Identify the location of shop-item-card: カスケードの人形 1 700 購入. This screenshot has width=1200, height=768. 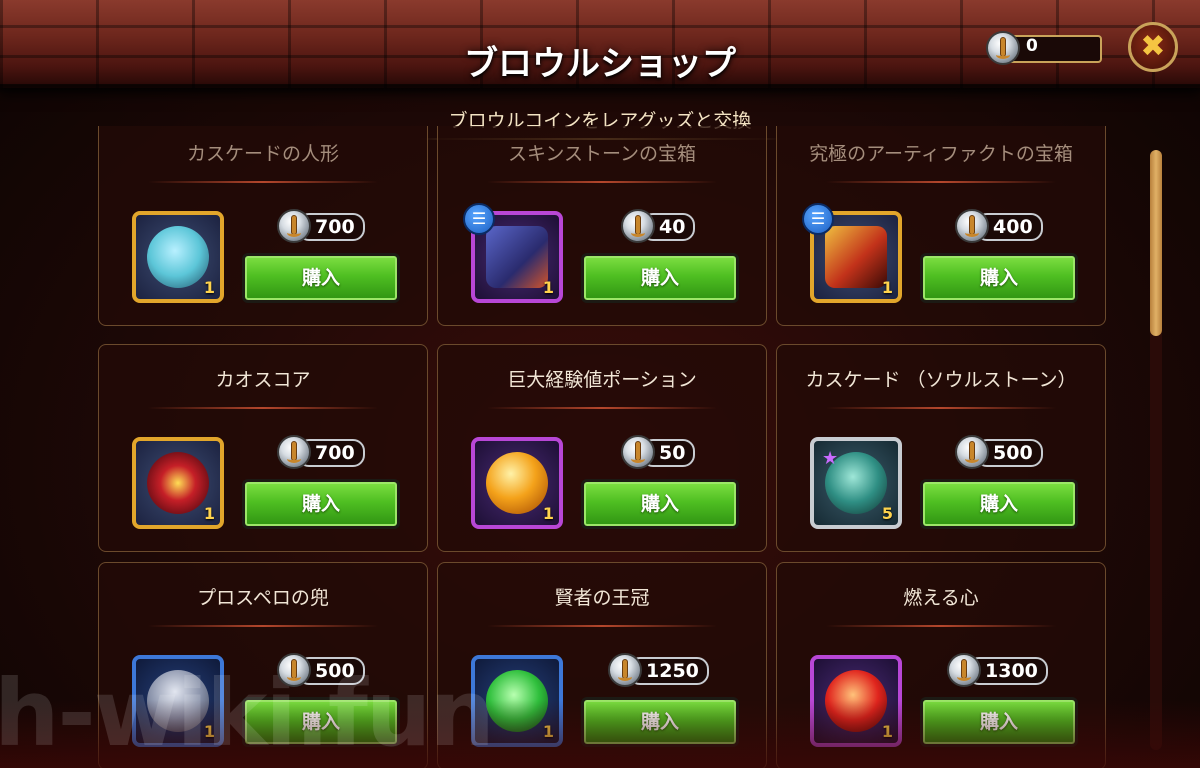
(263, 226).